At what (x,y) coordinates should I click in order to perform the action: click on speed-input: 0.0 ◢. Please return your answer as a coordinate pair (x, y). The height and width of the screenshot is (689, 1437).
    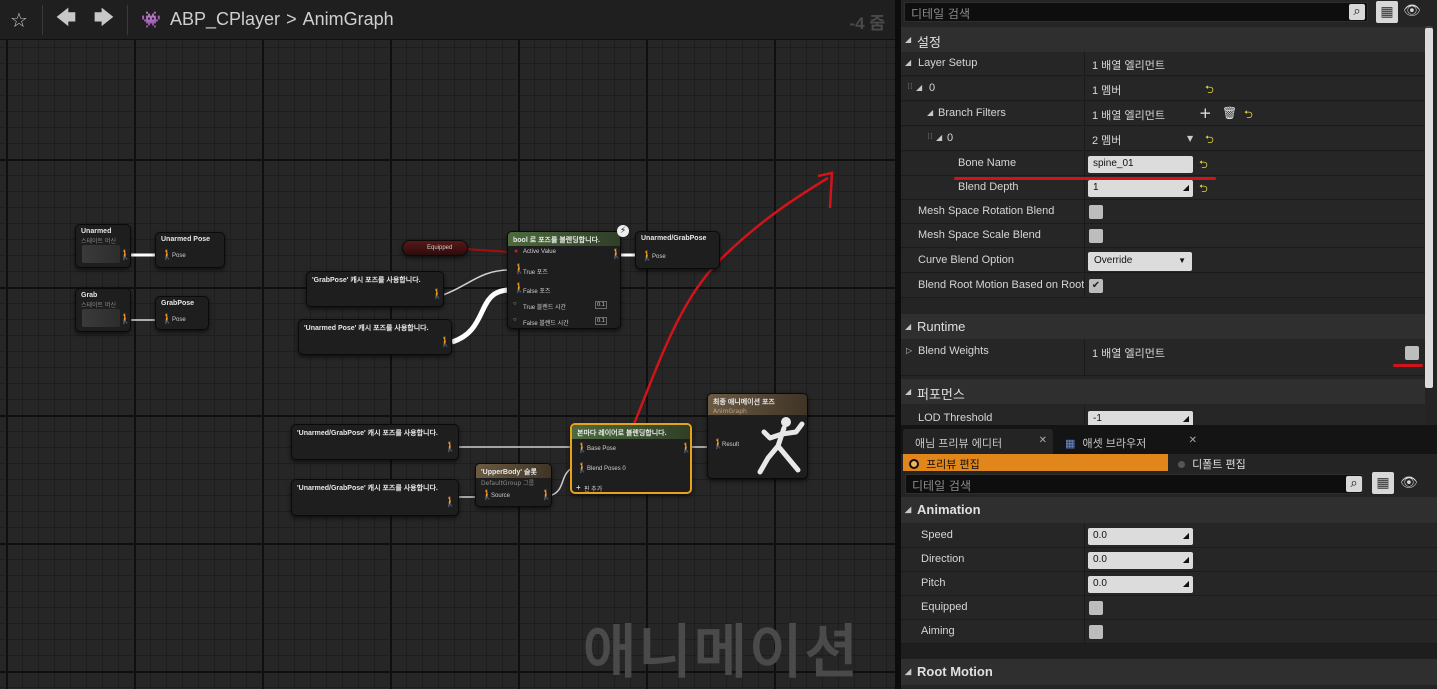
    Looking at the image, I should click on (1140, 536).